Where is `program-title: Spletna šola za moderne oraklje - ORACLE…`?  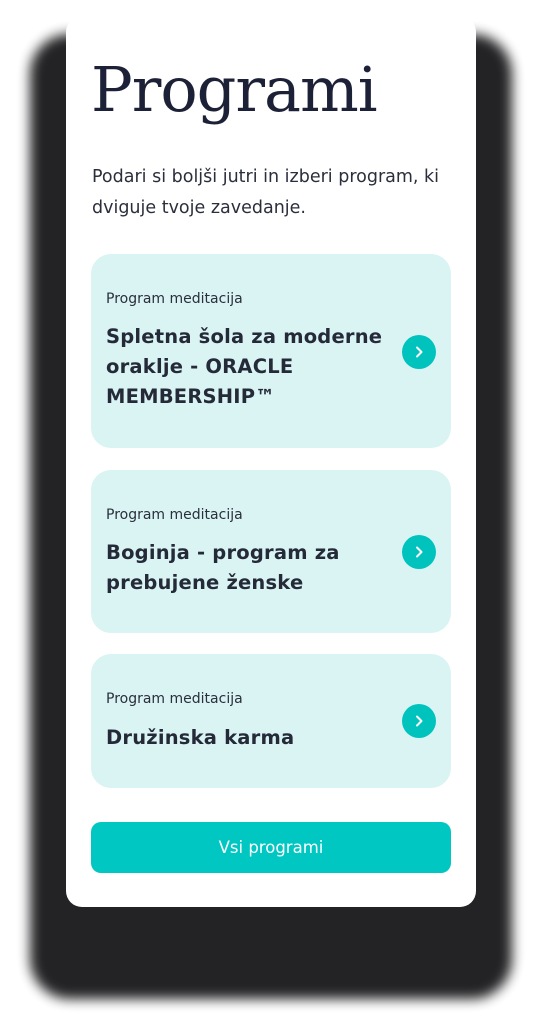
program-title: Spletna šola za moderne oraklje - ORACLE… is located at coordinates (244, 366).